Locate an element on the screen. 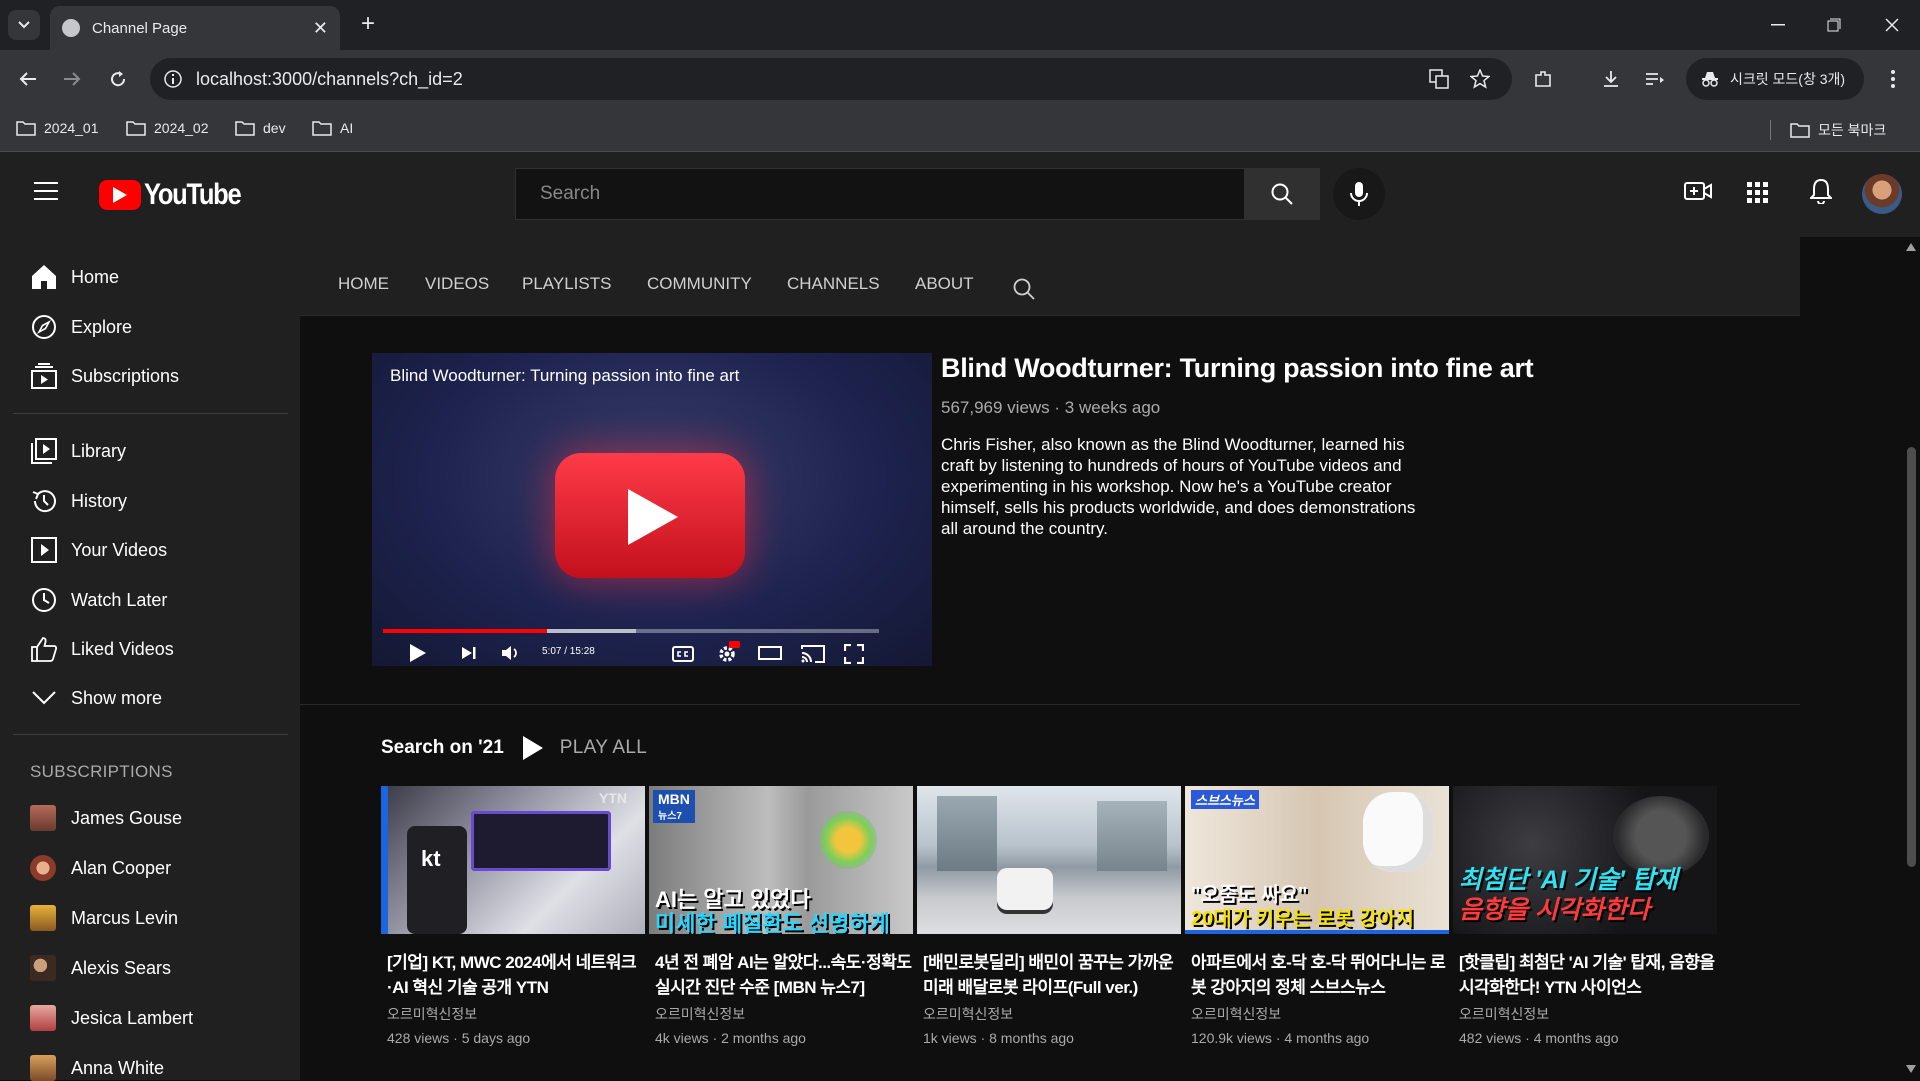 Image resolution: width=1920 pixels, height=1081 pixels. bookmark-star-icon is located at coordinates (1480, 79).